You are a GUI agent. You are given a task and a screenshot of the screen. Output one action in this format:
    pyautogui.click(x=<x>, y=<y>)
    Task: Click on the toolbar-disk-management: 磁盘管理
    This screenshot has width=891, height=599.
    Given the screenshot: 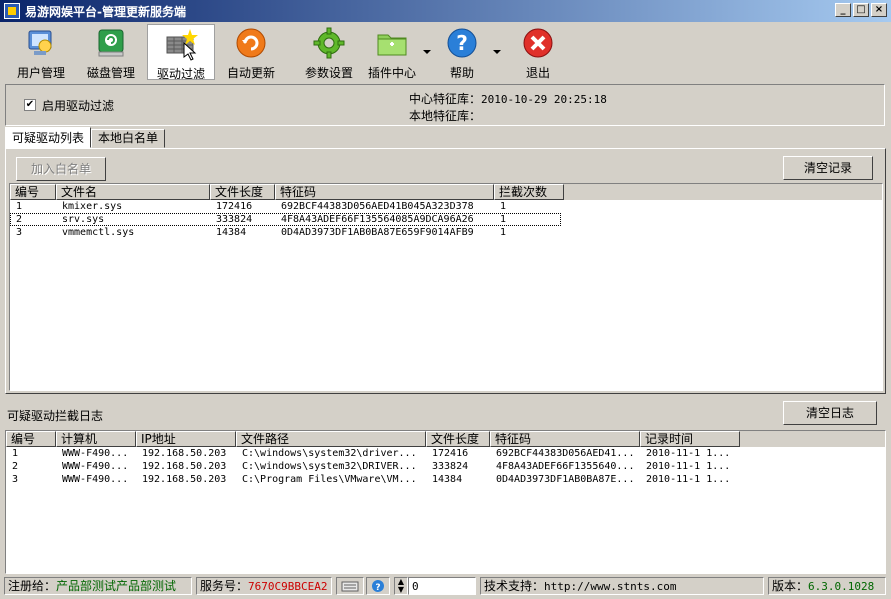 What is the action you would take?
    pyautogui.click(x=111, y=52)
    